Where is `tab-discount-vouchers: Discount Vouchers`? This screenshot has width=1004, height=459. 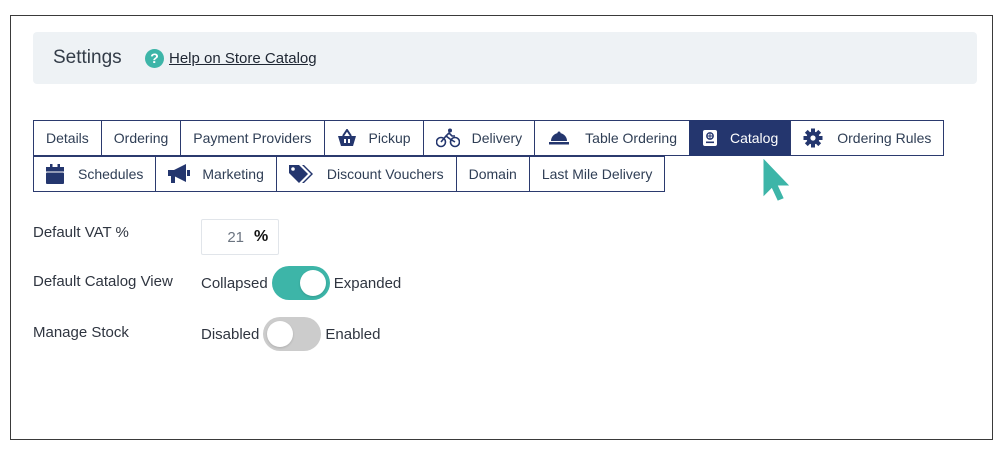 tab-discount-vouchers: Discount Vouchers is located at coordinates (366, 174).